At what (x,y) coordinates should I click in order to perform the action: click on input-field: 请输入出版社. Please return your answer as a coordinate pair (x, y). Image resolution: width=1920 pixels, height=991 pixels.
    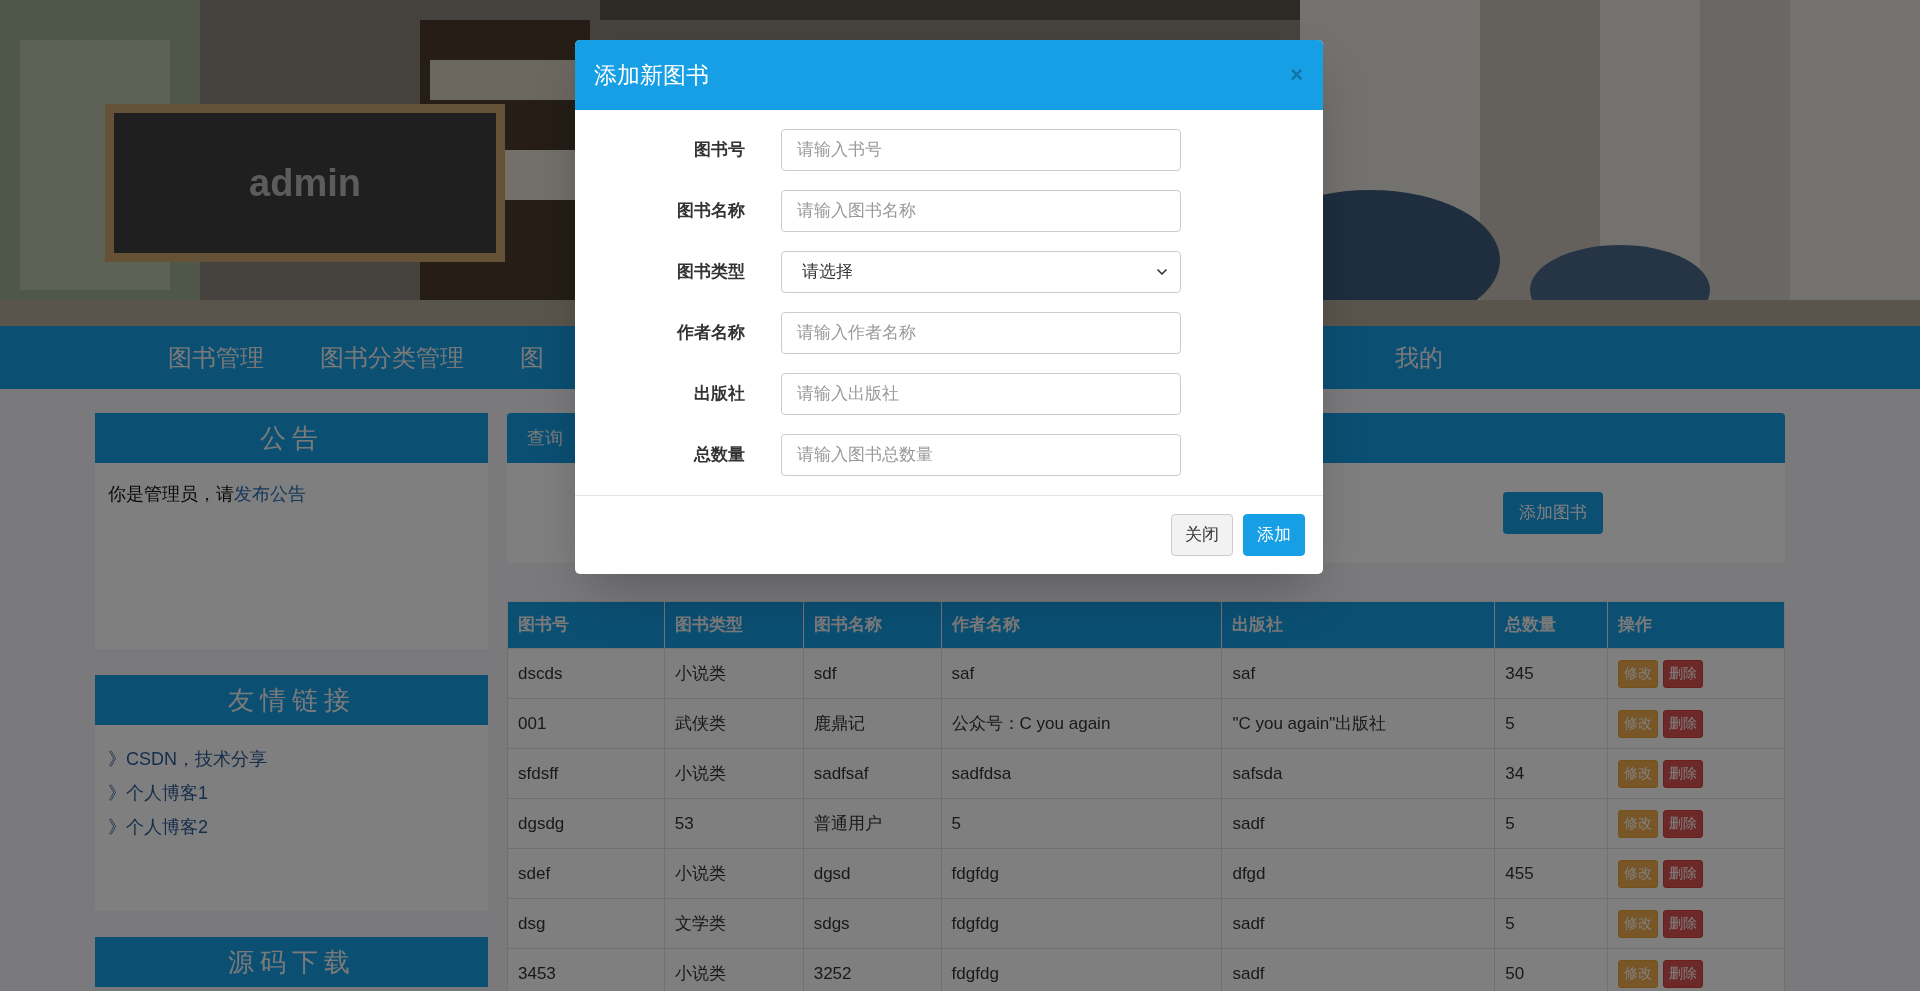
    Looking at the image, I should click on (981, 394).